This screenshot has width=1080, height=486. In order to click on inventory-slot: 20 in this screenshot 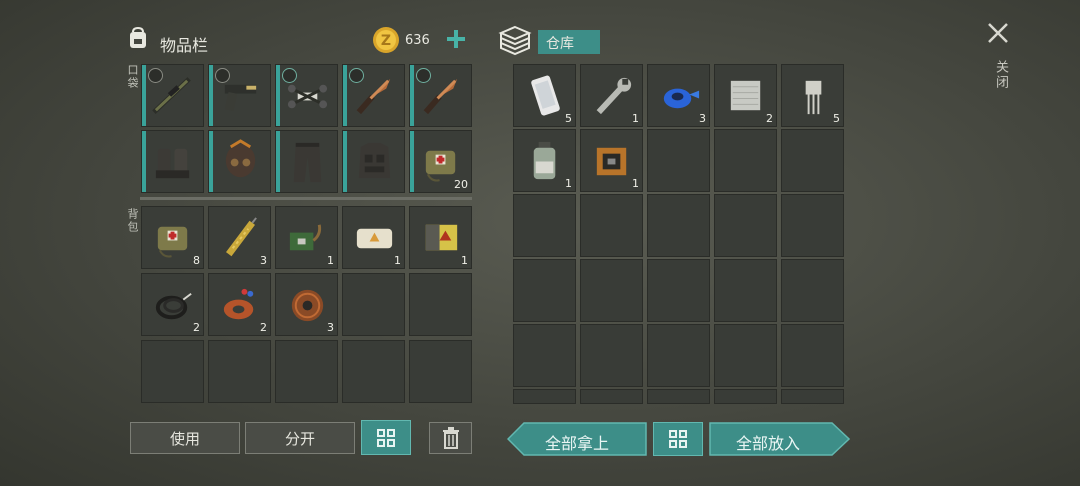, I will do `click(440, 161)`.